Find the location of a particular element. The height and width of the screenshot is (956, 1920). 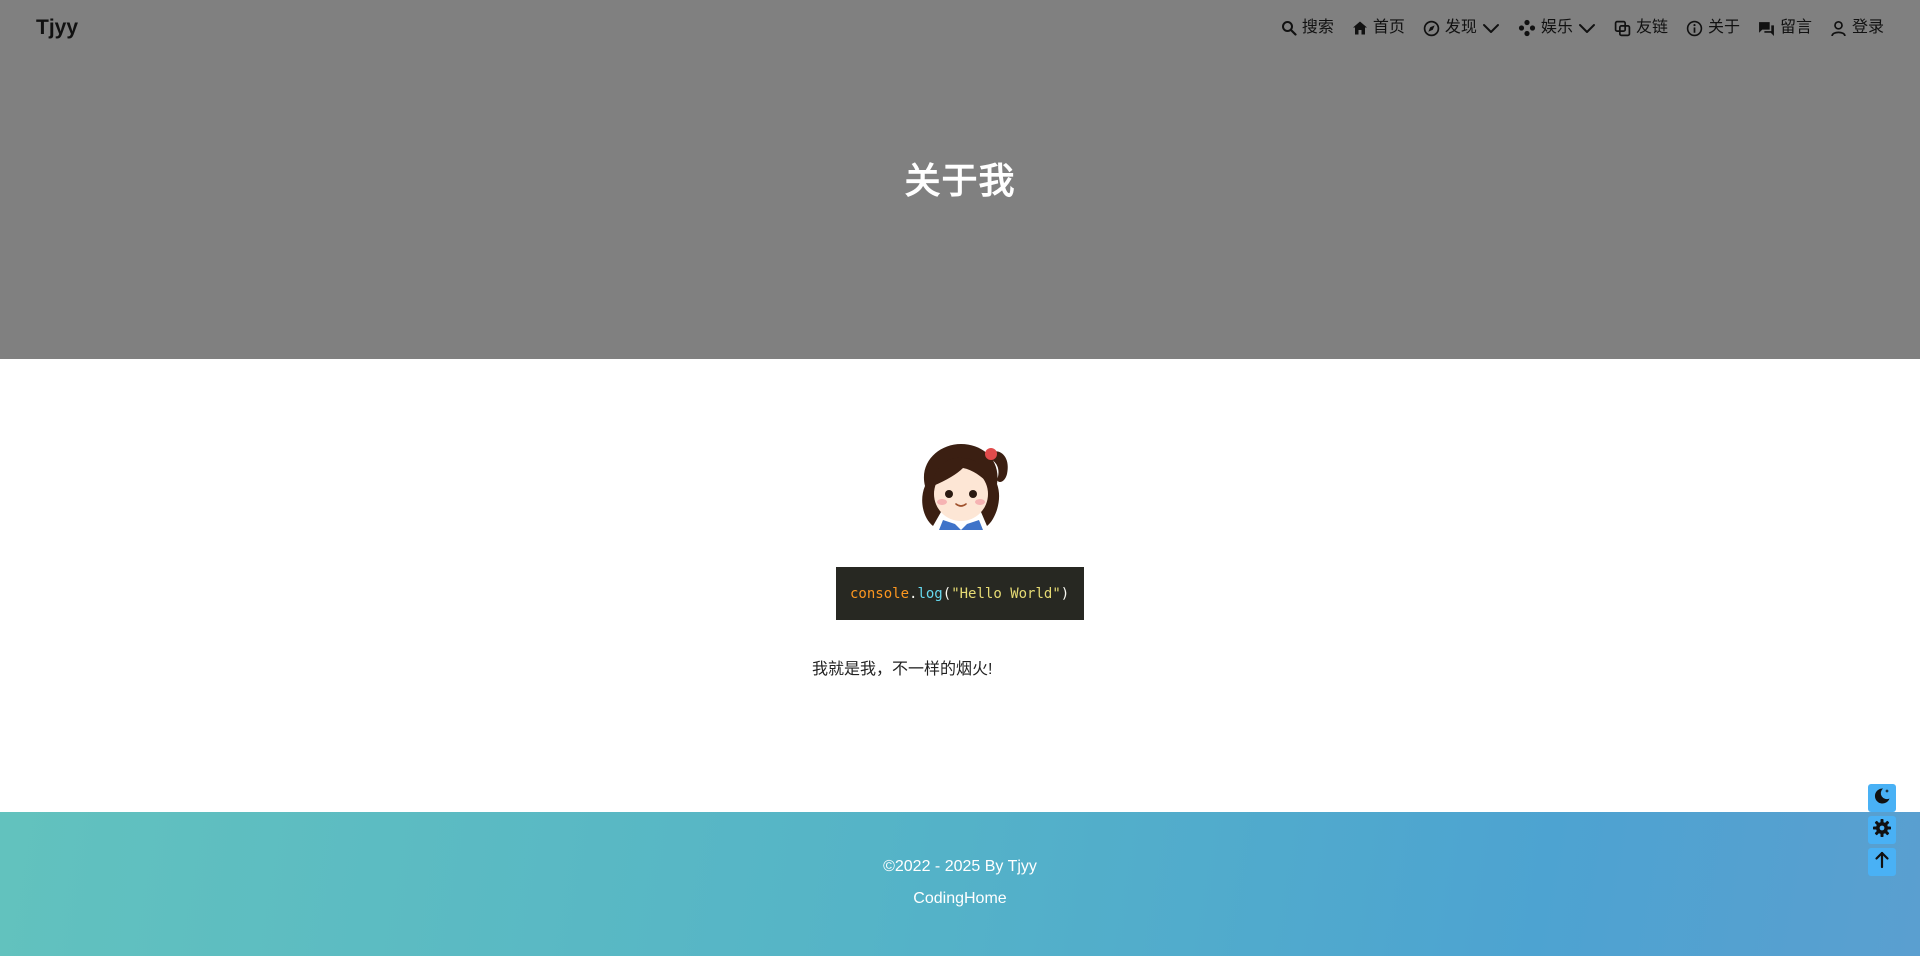

code-object: console is located at coordinates (880, 593).